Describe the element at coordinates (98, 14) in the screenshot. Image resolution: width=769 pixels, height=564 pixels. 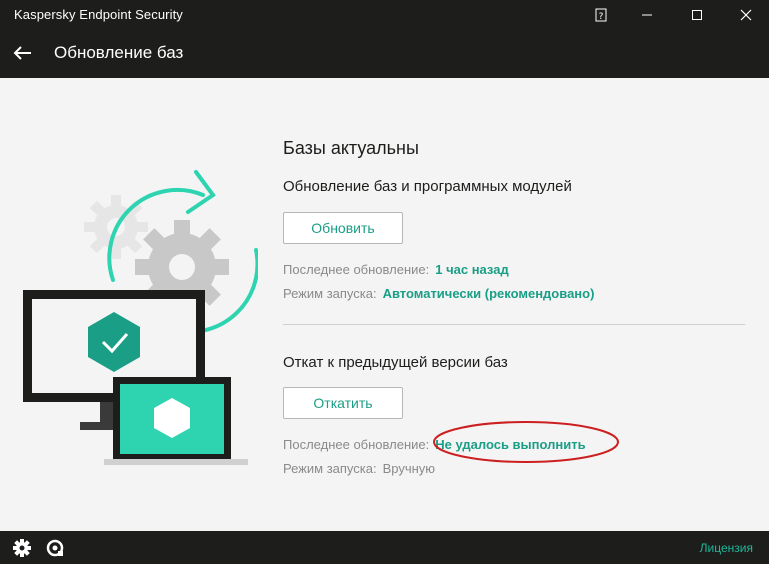
I see `app-title: Kaspersky Endpoint Security` at that location.